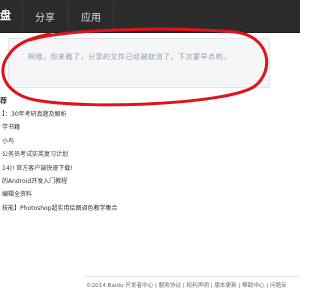 This screenshot has height=300, width=320. I want to click on brand-logo-text: 盘, so click(5, 15).